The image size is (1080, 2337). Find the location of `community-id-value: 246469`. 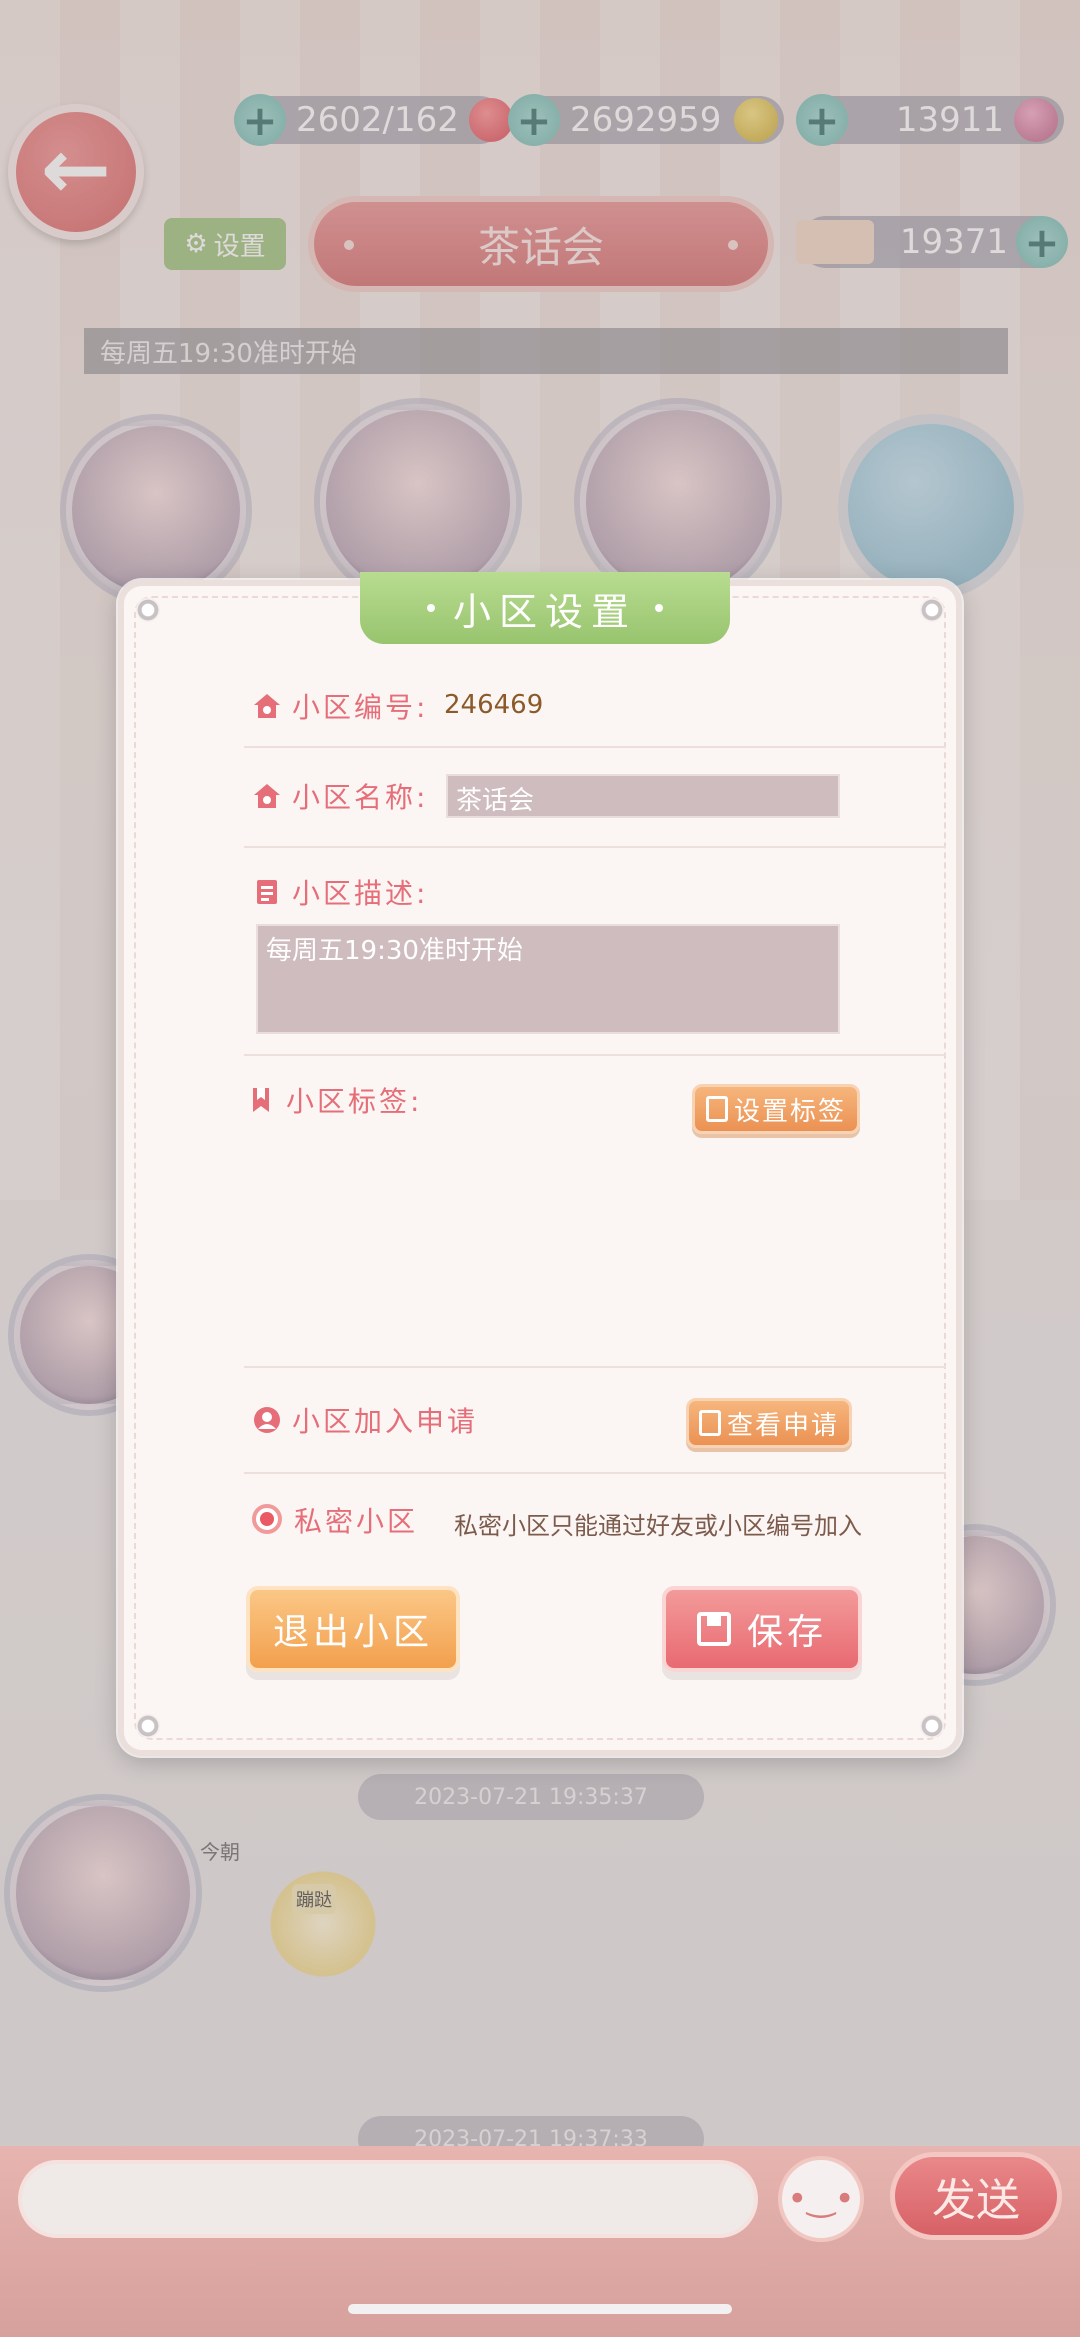

community-id-value: 246469 is located at coordinates (494, 705).